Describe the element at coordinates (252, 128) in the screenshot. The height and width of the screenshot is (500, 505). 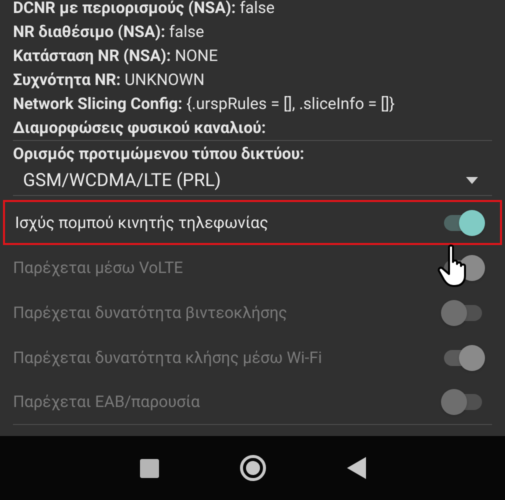
I see `info-line: Διαμορφώσεις φυσικού καναλιού:` at that location.